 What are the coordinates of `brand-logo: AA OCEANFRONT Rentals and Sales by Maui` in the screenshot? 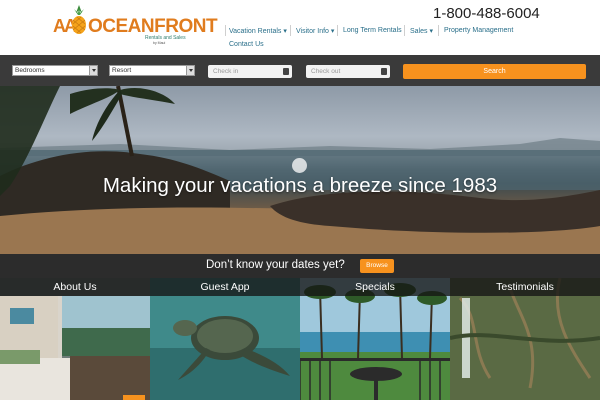 It's located at (135, 24).